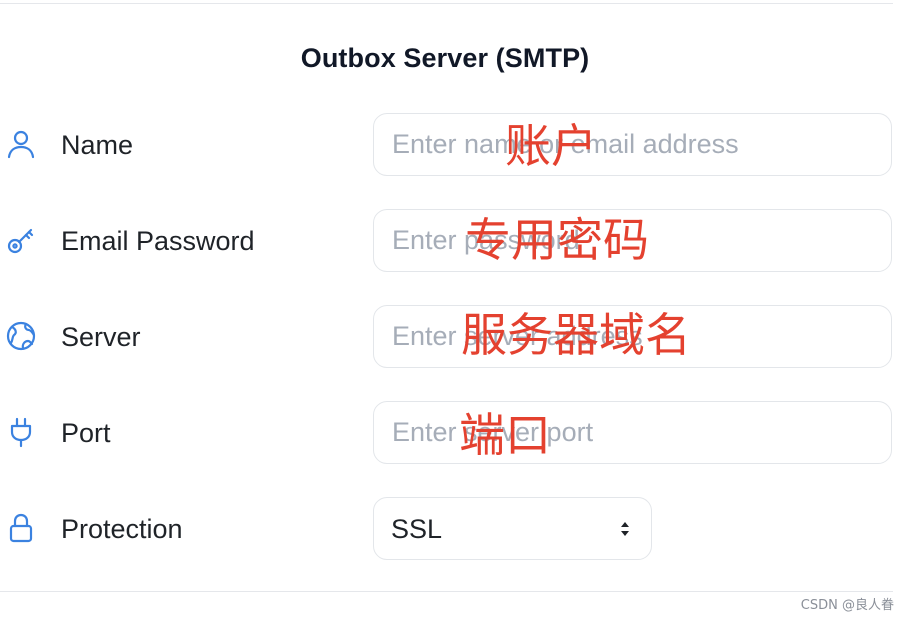  What do you see at coordinates (632, 336) in the screenshot?
I see `server-input` at bounding box center [632, 336].